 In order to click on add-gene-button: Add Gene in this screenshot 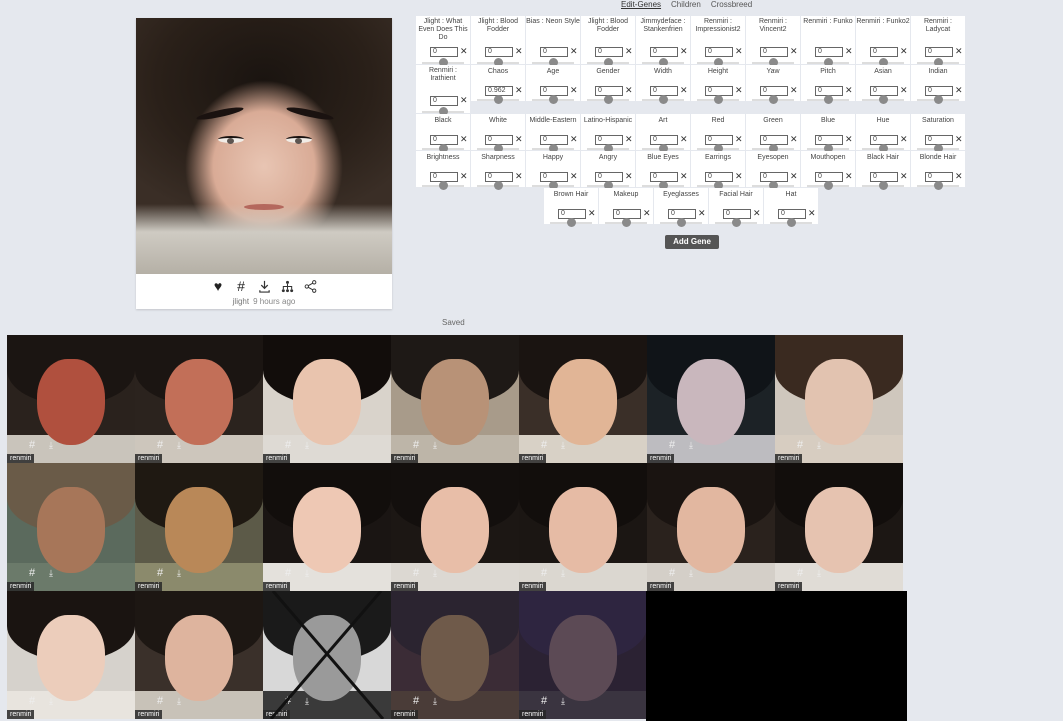, I will do `click(692, 242)`.